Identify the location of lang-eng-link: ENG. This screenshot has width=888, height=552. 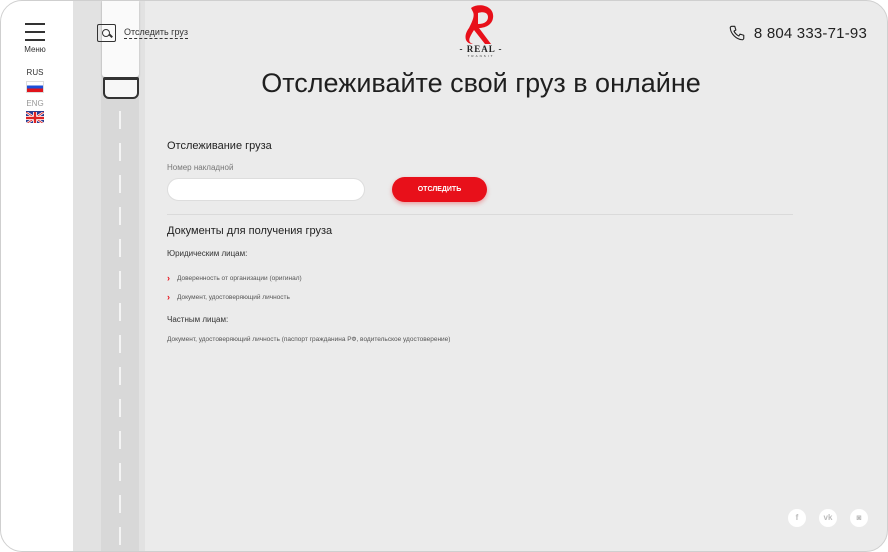
(35, 103).